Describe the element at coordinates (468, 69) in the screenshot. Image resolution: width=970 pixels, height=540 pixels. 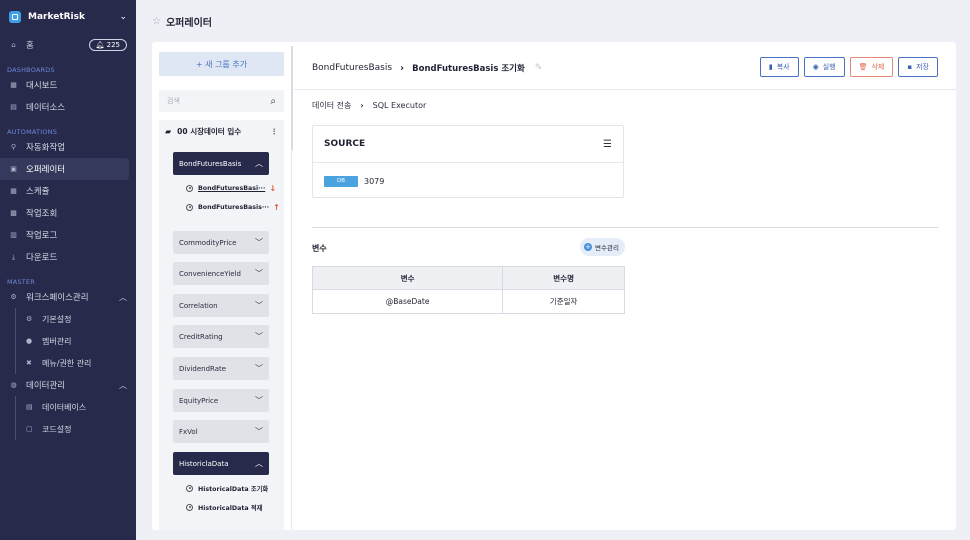
I see `breadcrumb-current: BondFuturesBasis 조기화` at that location.